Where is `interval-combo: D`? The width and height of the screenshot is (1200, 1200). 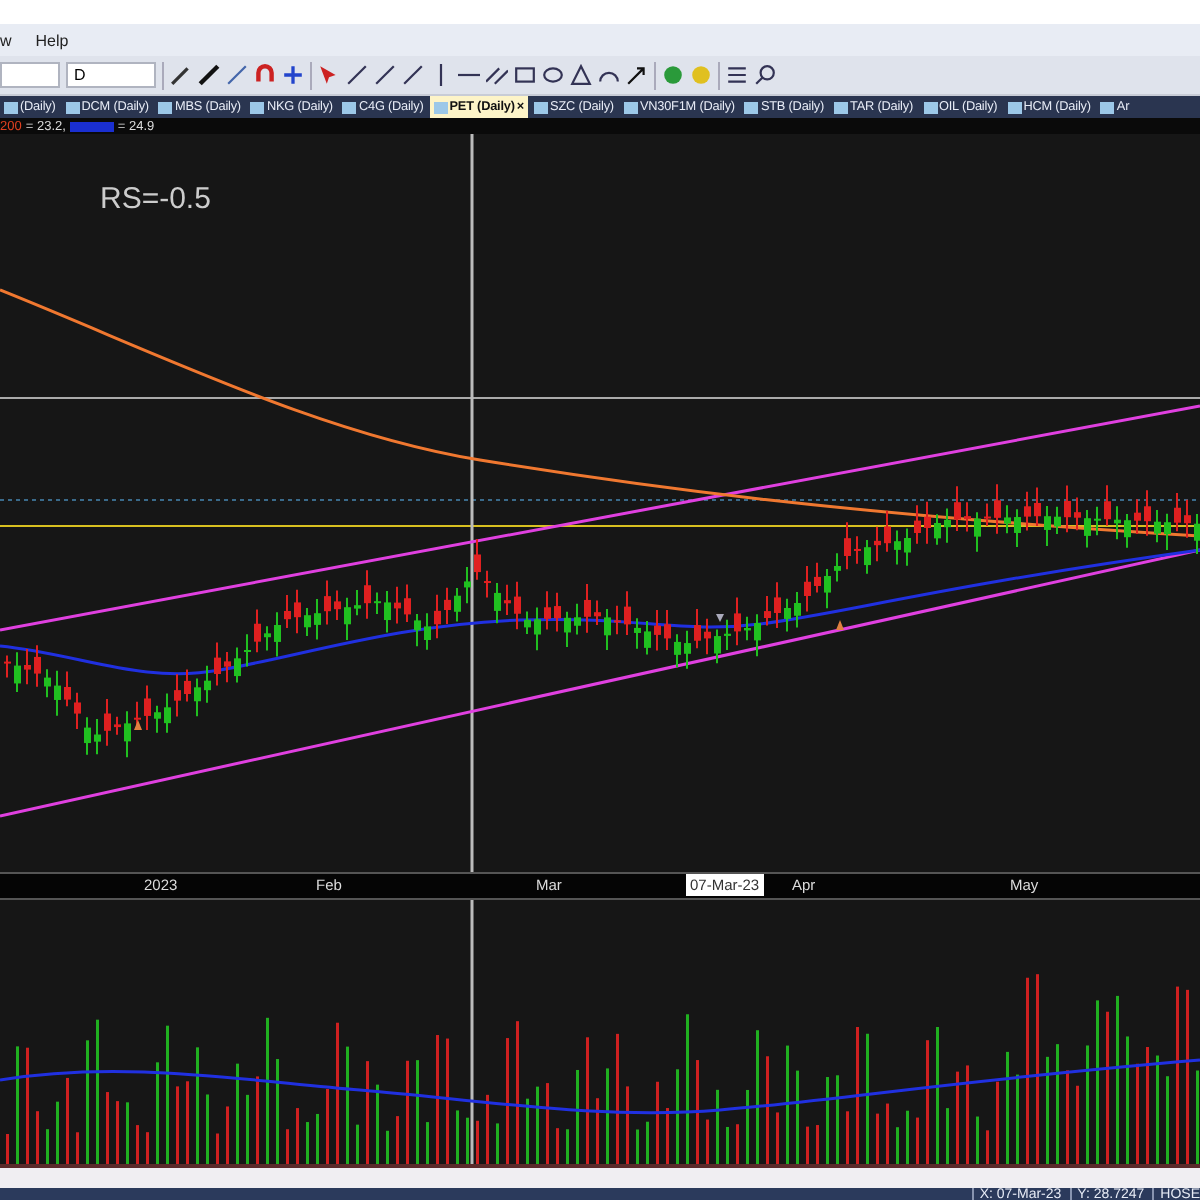
interval-combo: D is located at coordinates (111, 75).